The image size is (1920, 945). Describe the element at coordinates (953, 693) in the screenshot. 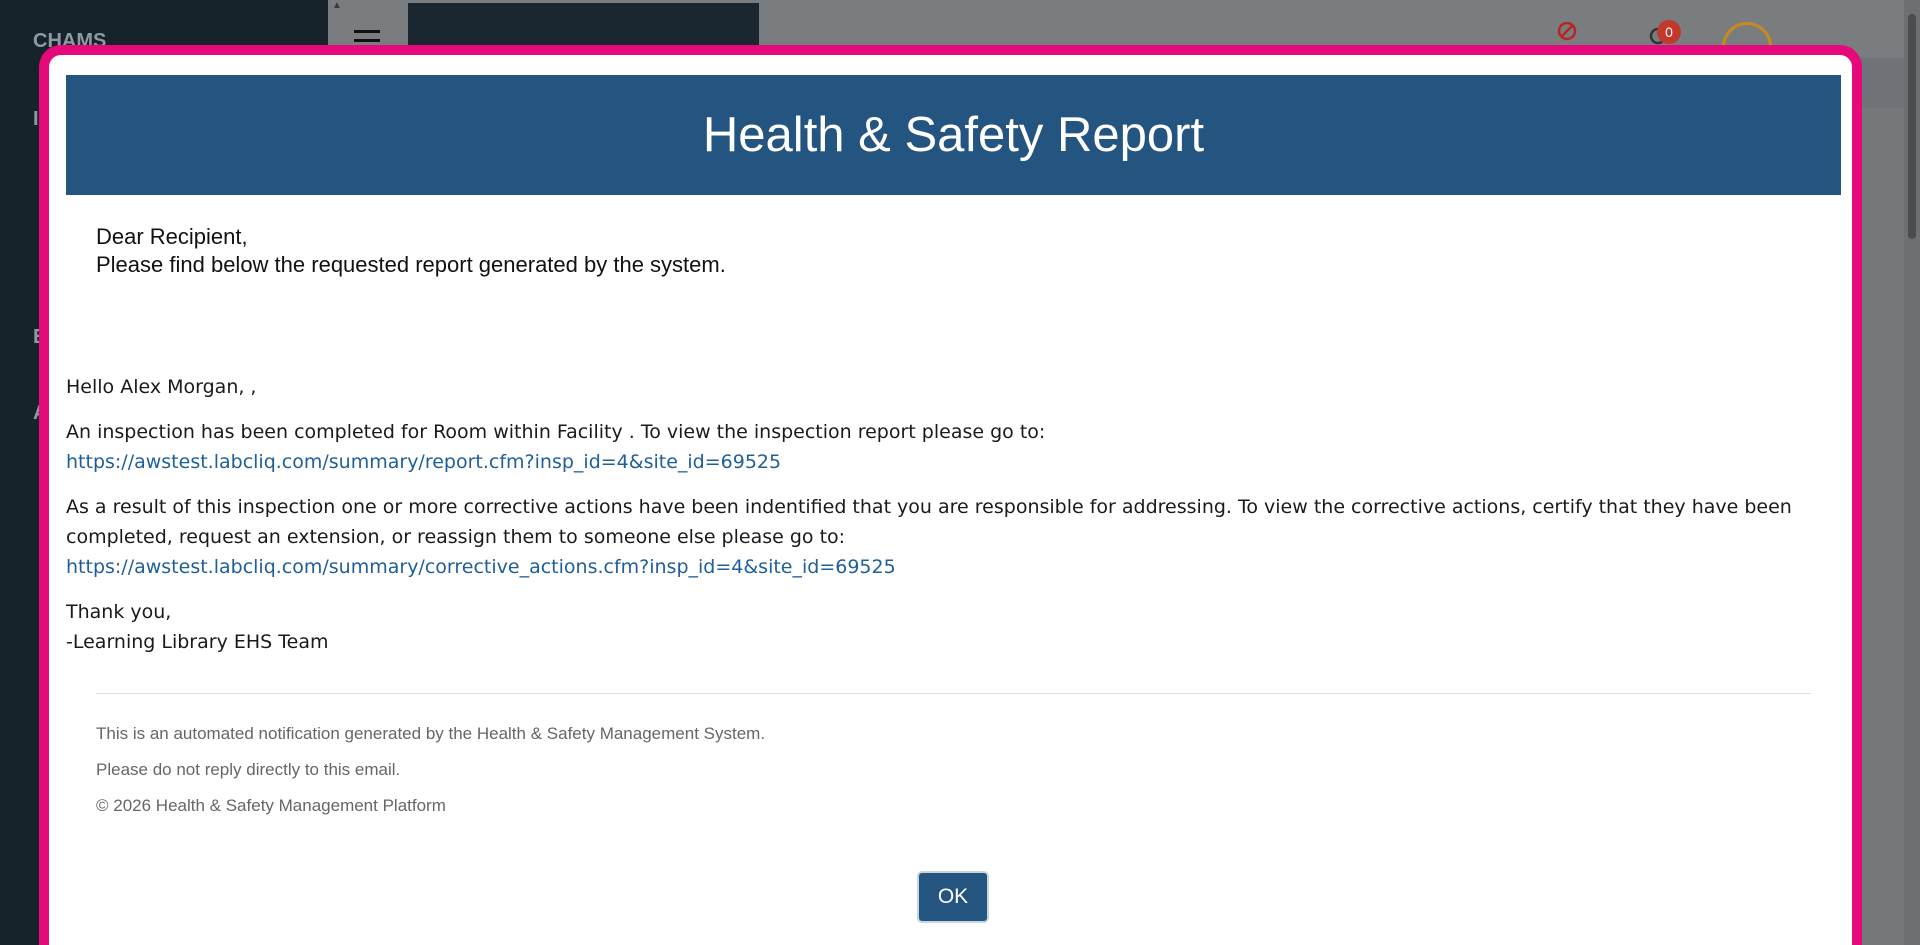

I see `footer-divider` at that location.